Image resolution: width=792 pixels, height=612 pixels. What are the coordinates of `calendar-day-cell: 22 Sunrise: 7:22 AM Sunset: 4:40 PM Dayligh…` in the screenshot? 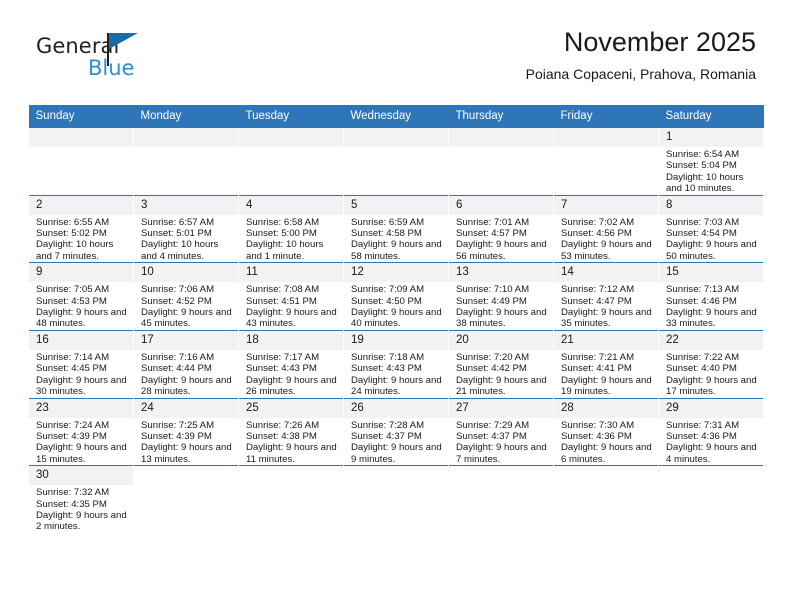 It's located at (711, 363).